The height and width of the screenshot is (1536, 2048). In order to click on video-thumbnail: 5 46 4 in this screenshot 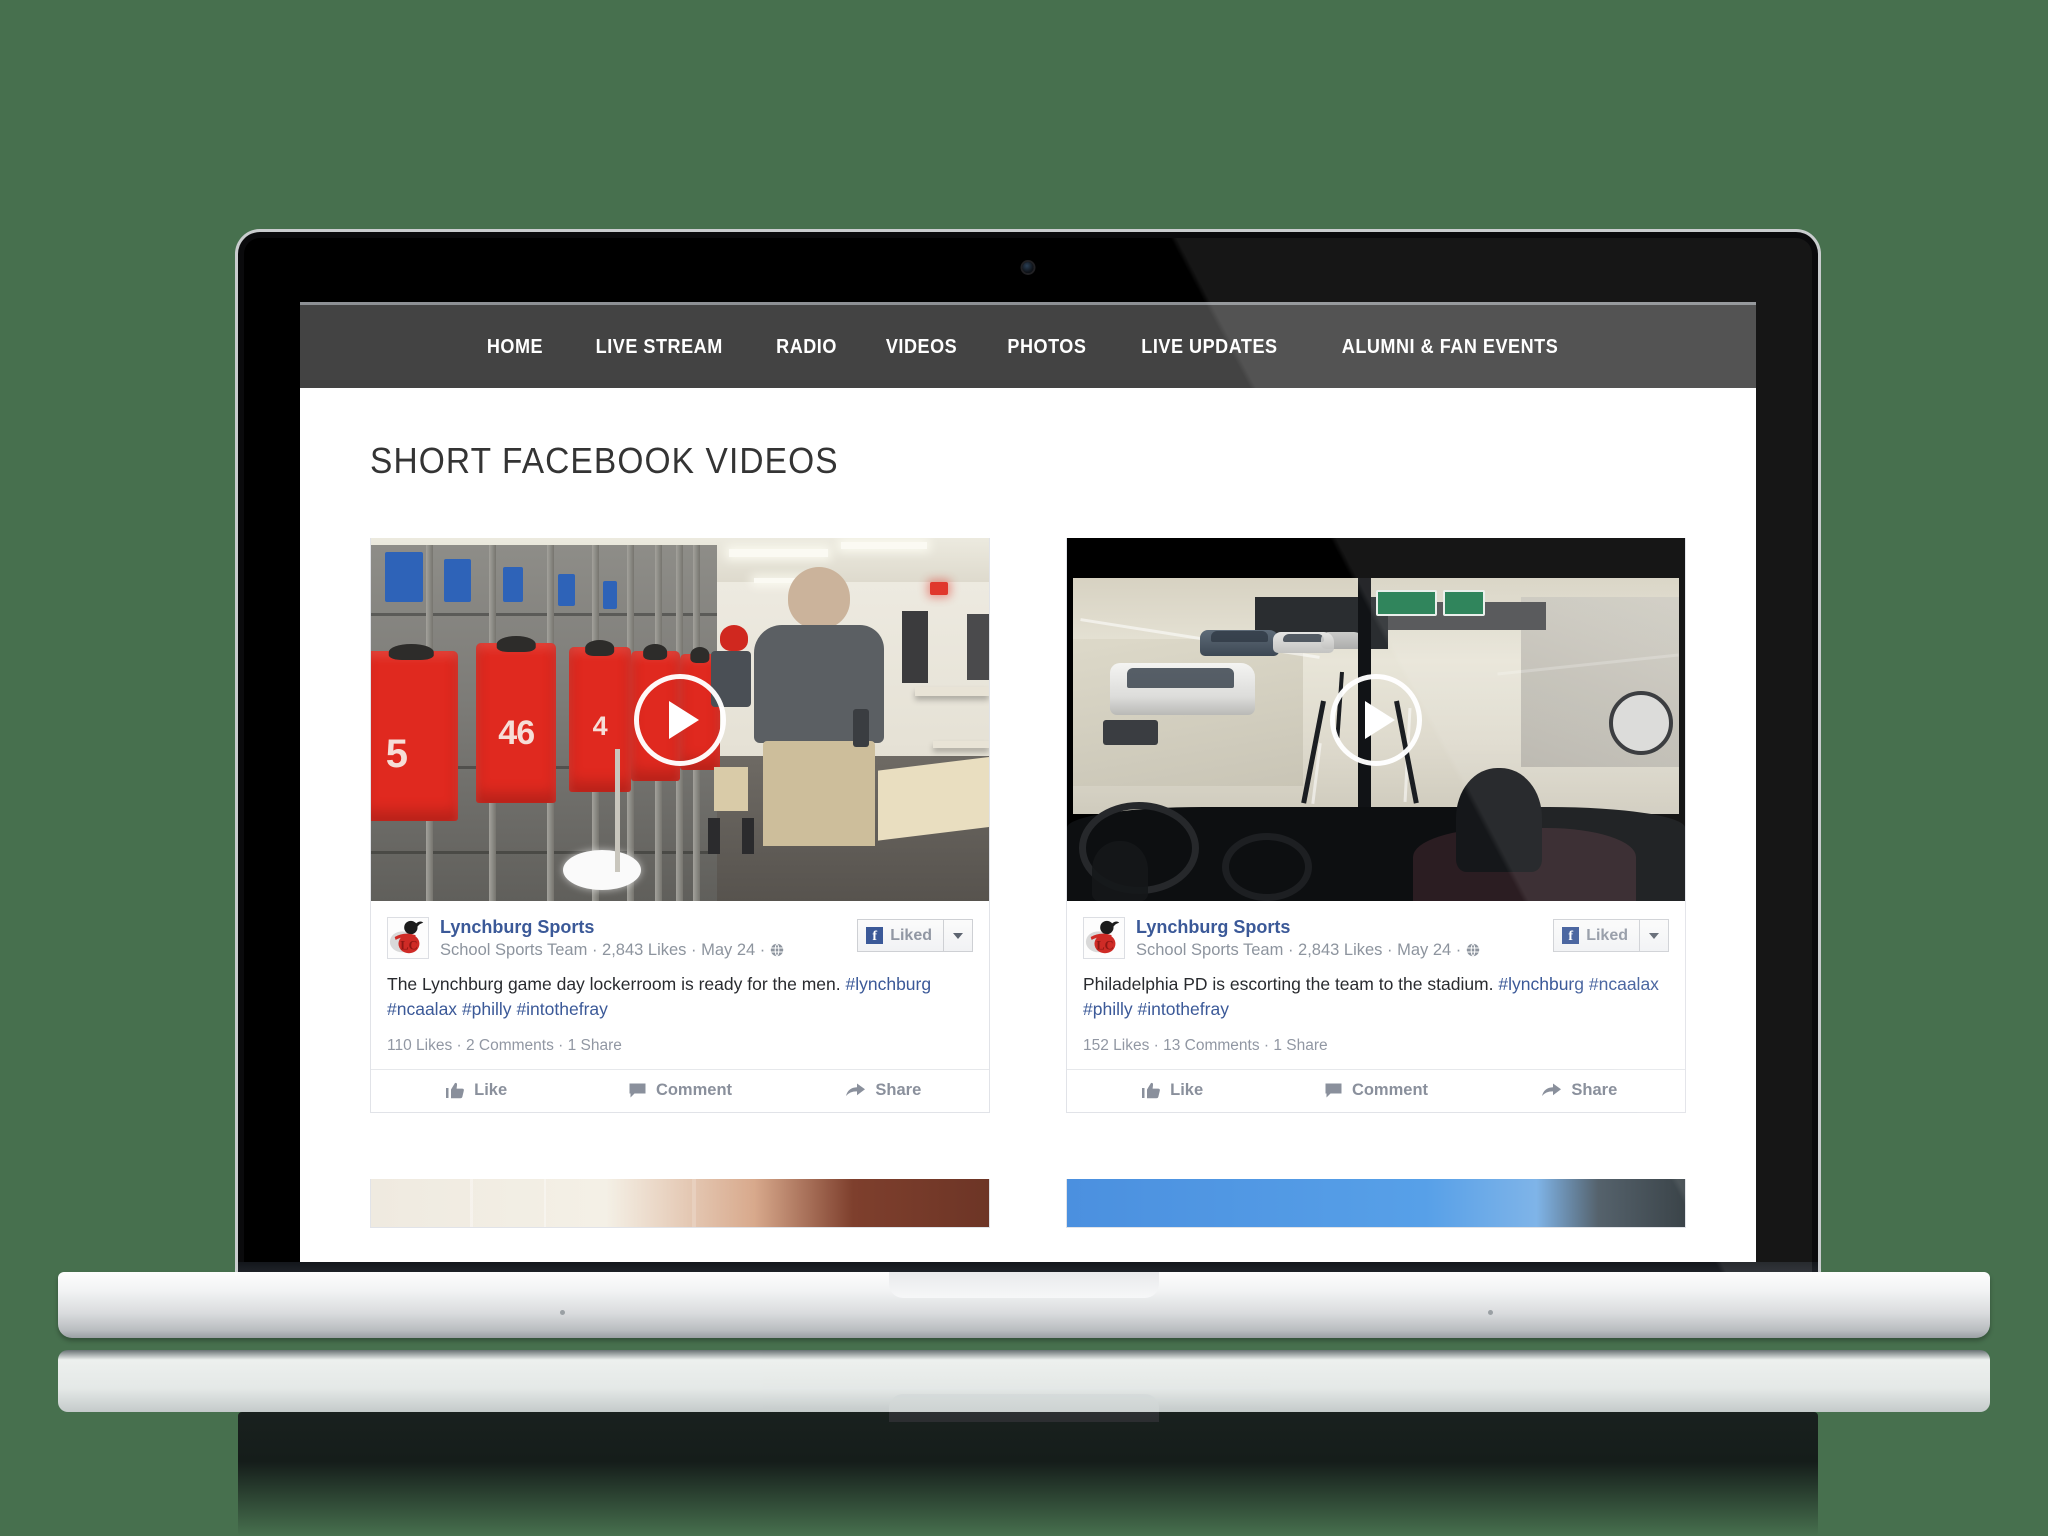, I will do `click(680, 719)`.